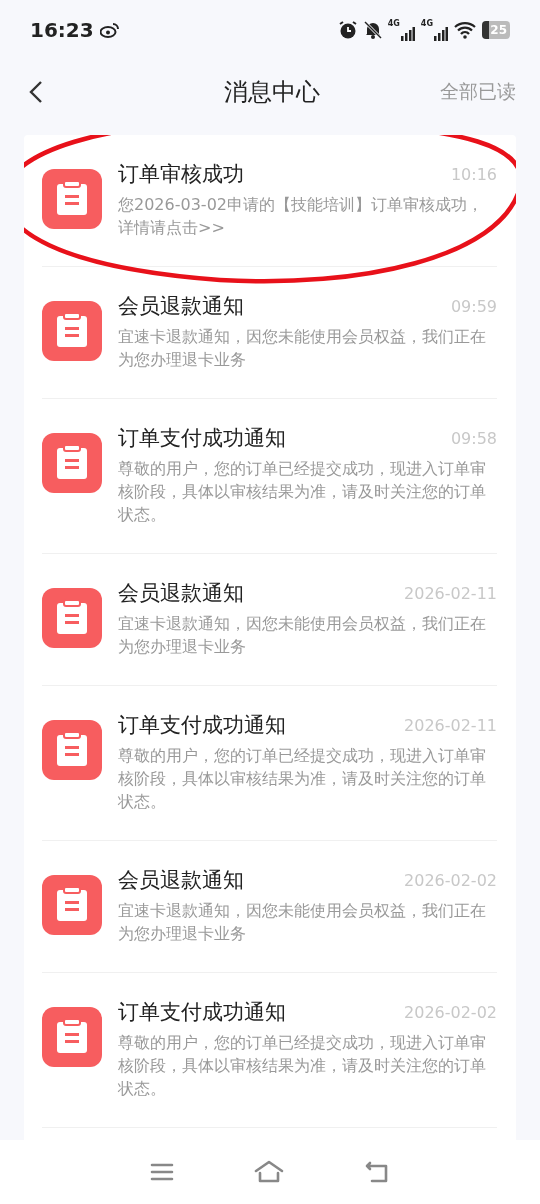  I want to click on alarm-icon, so click(347, 30).